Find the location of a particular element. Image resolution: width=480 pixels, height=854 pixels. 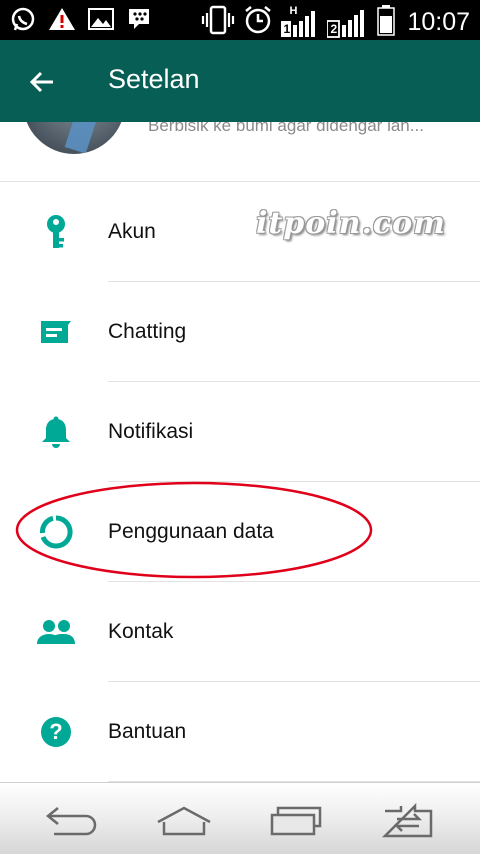

gallery-icon is located at coordinates (101, 21).